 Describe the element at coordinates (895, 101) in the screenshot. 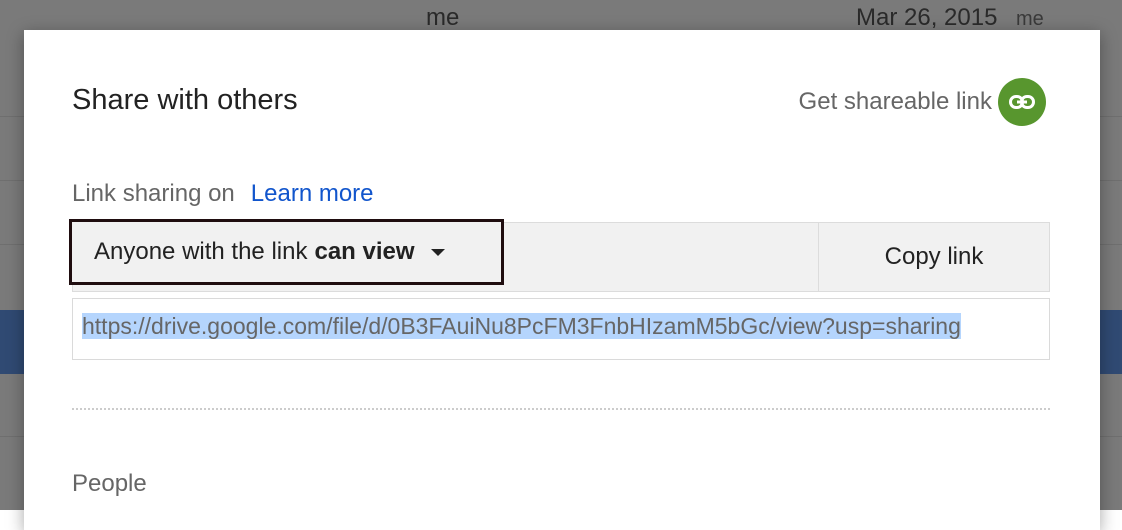

I see `get-shareable-link-label: Get shareable link` at that location.